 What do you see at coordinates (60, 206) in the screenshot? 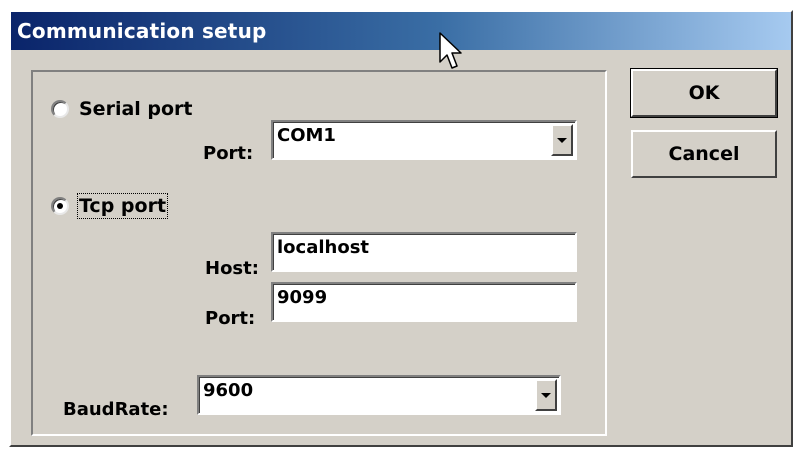
I see `tcp-port-radio` at bounding box center [60, 206].